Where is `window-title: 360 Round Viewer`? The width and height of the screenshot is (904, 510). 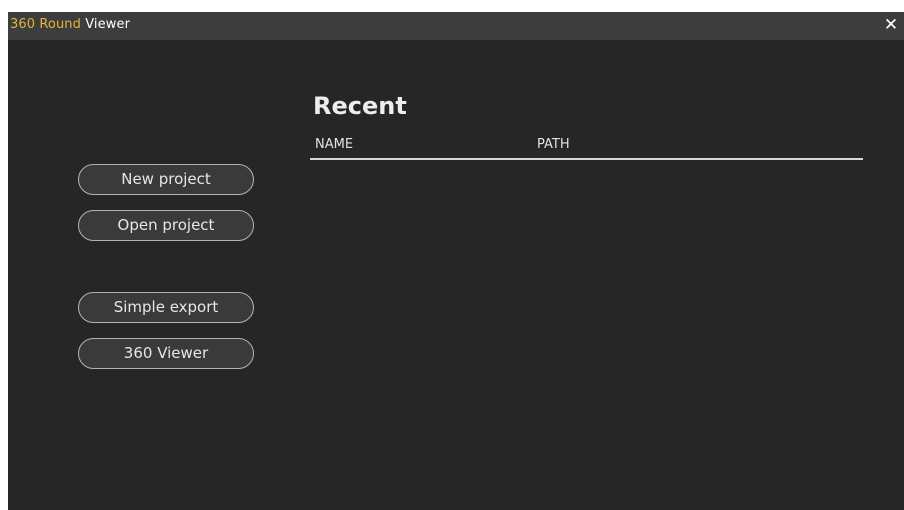
window-title: 360 Round Viewer is located at coordinates (70, 24).